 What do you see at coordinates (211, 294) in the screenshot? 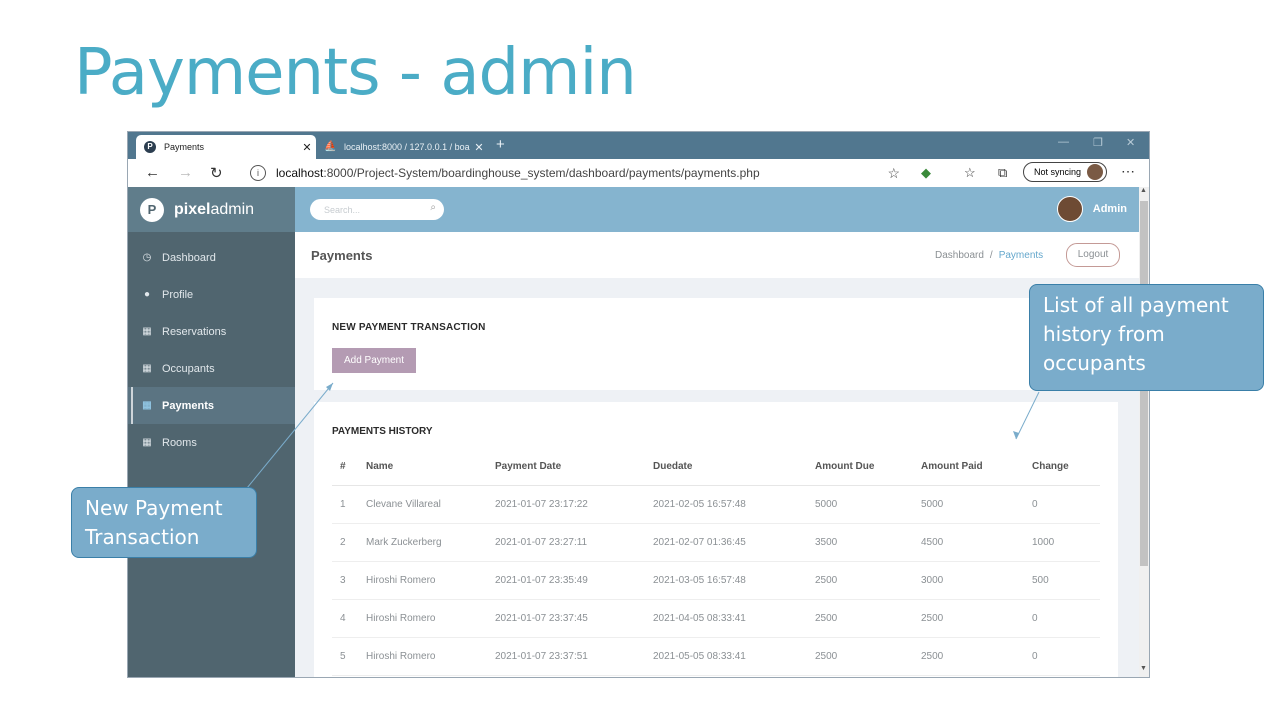
I see `sidebar-item-profile: ● Profile` at bounding box center [211, 294].